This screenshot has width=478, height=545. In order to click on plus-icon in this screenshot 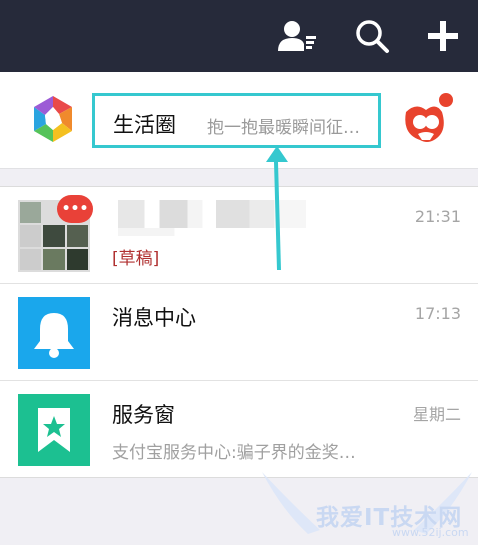, I will do `click(443, 36)`.